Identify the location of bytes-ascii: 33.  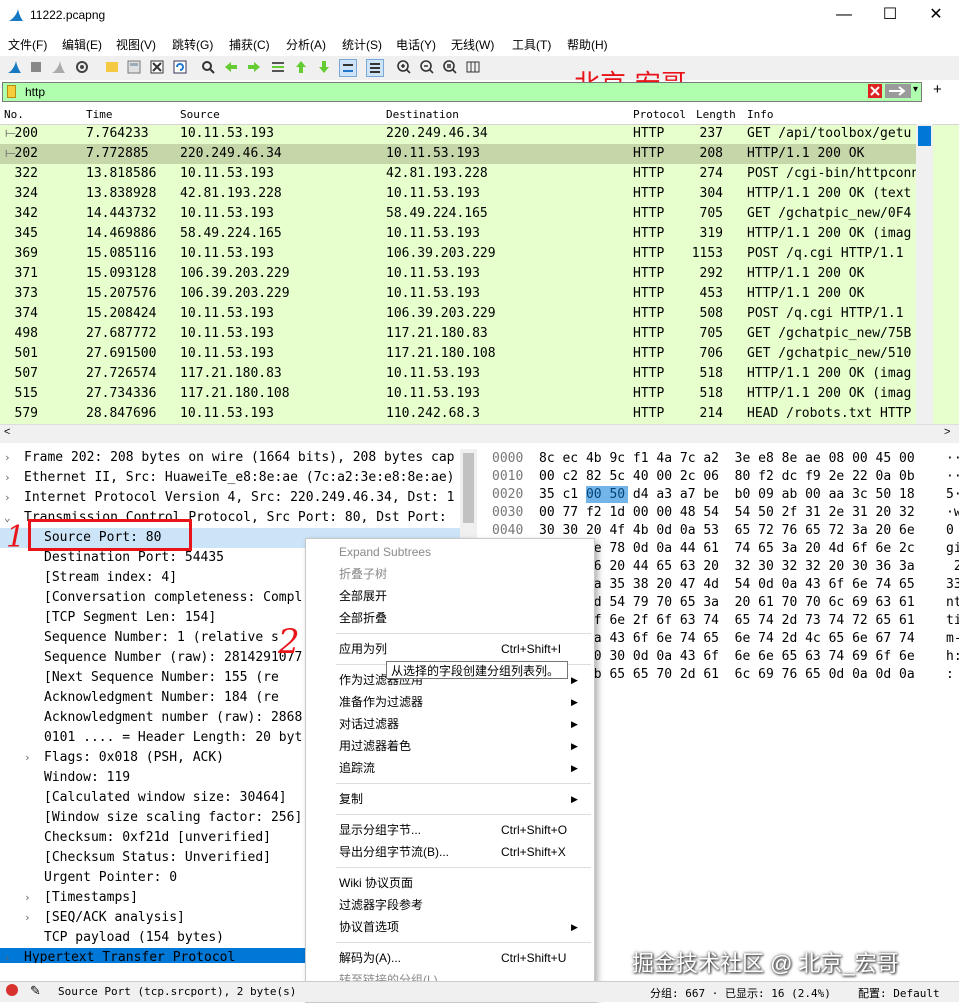
(952, 585).